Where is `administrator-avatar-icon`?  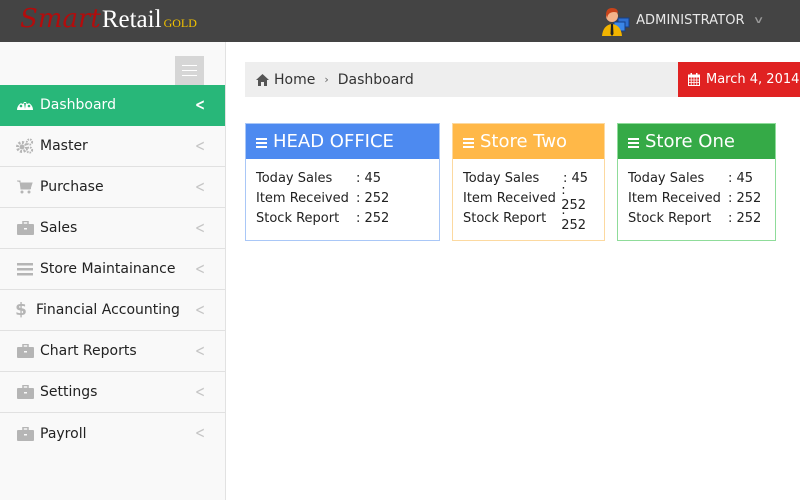
administrator-avatar-icon is located at coordinates (616, 20).